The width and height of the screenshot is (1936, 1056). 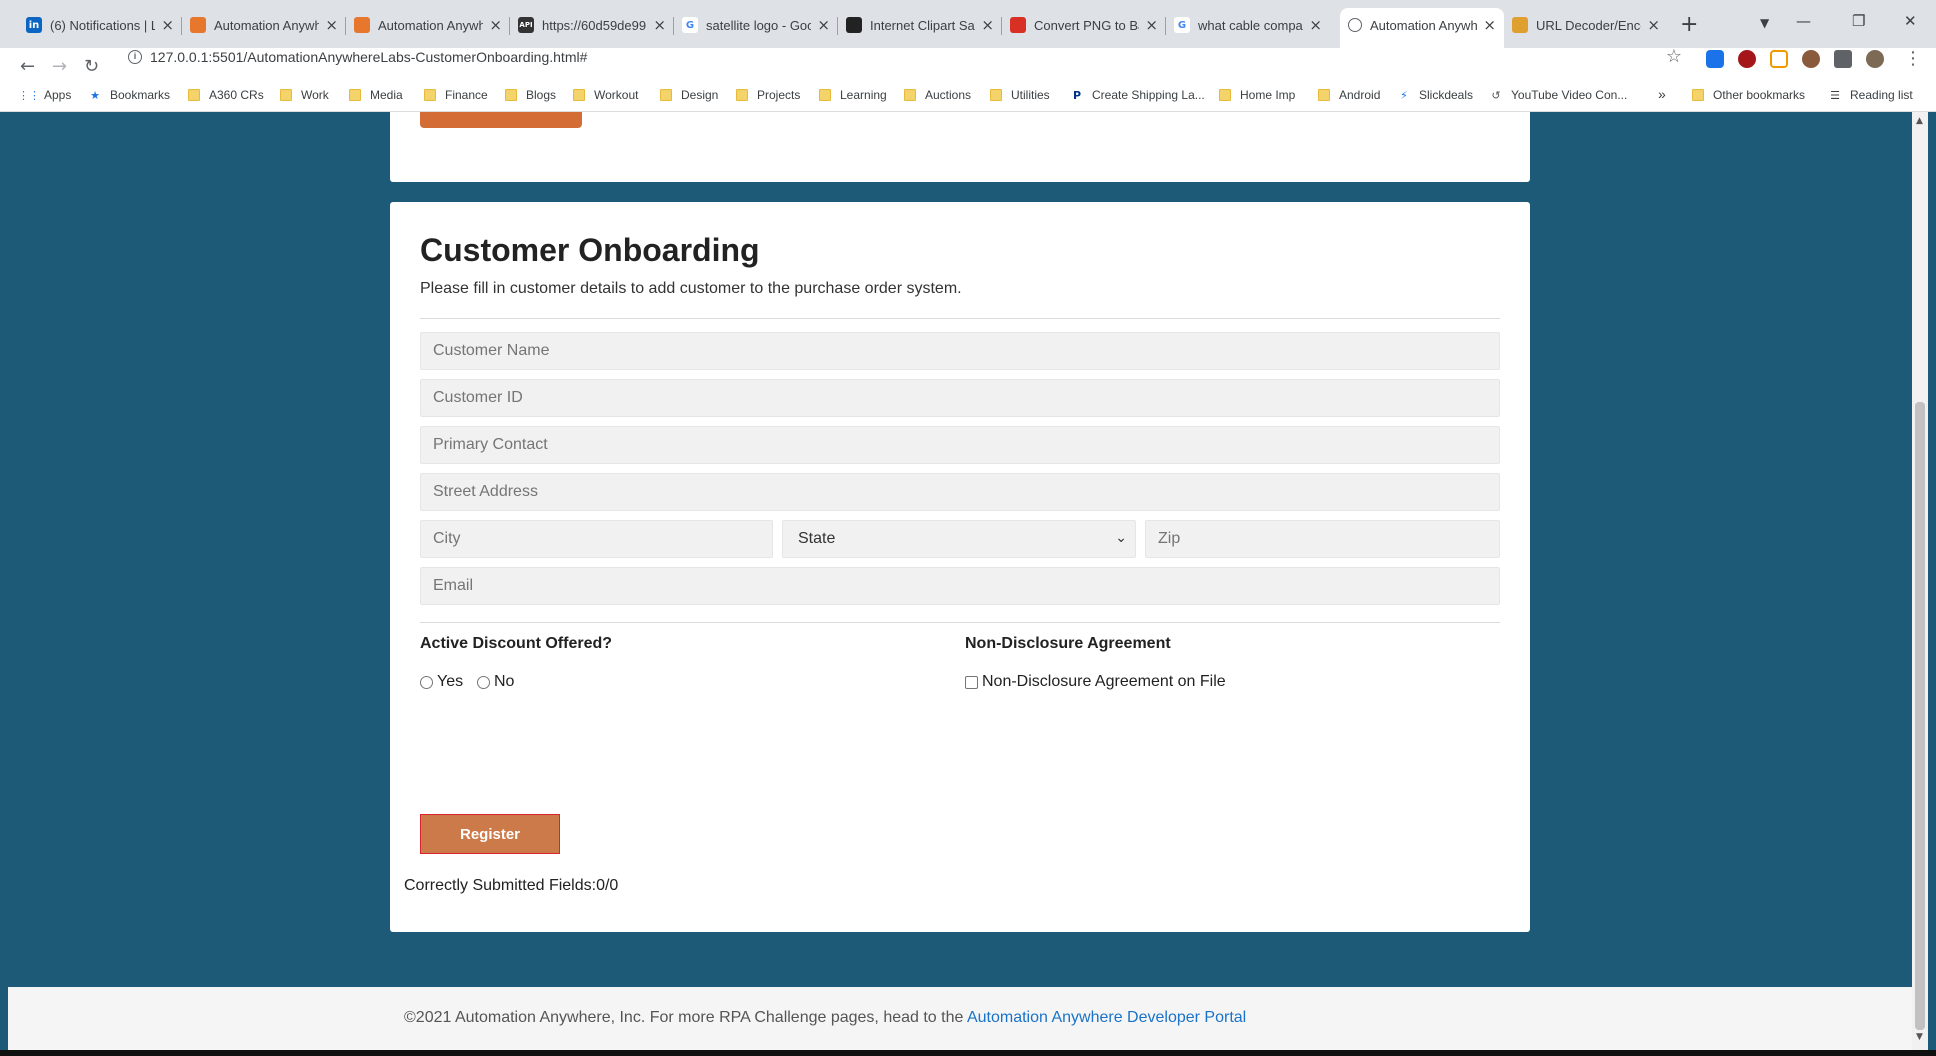 I want to click on close-window-icon: ✕, so click(x=1910, y=21).